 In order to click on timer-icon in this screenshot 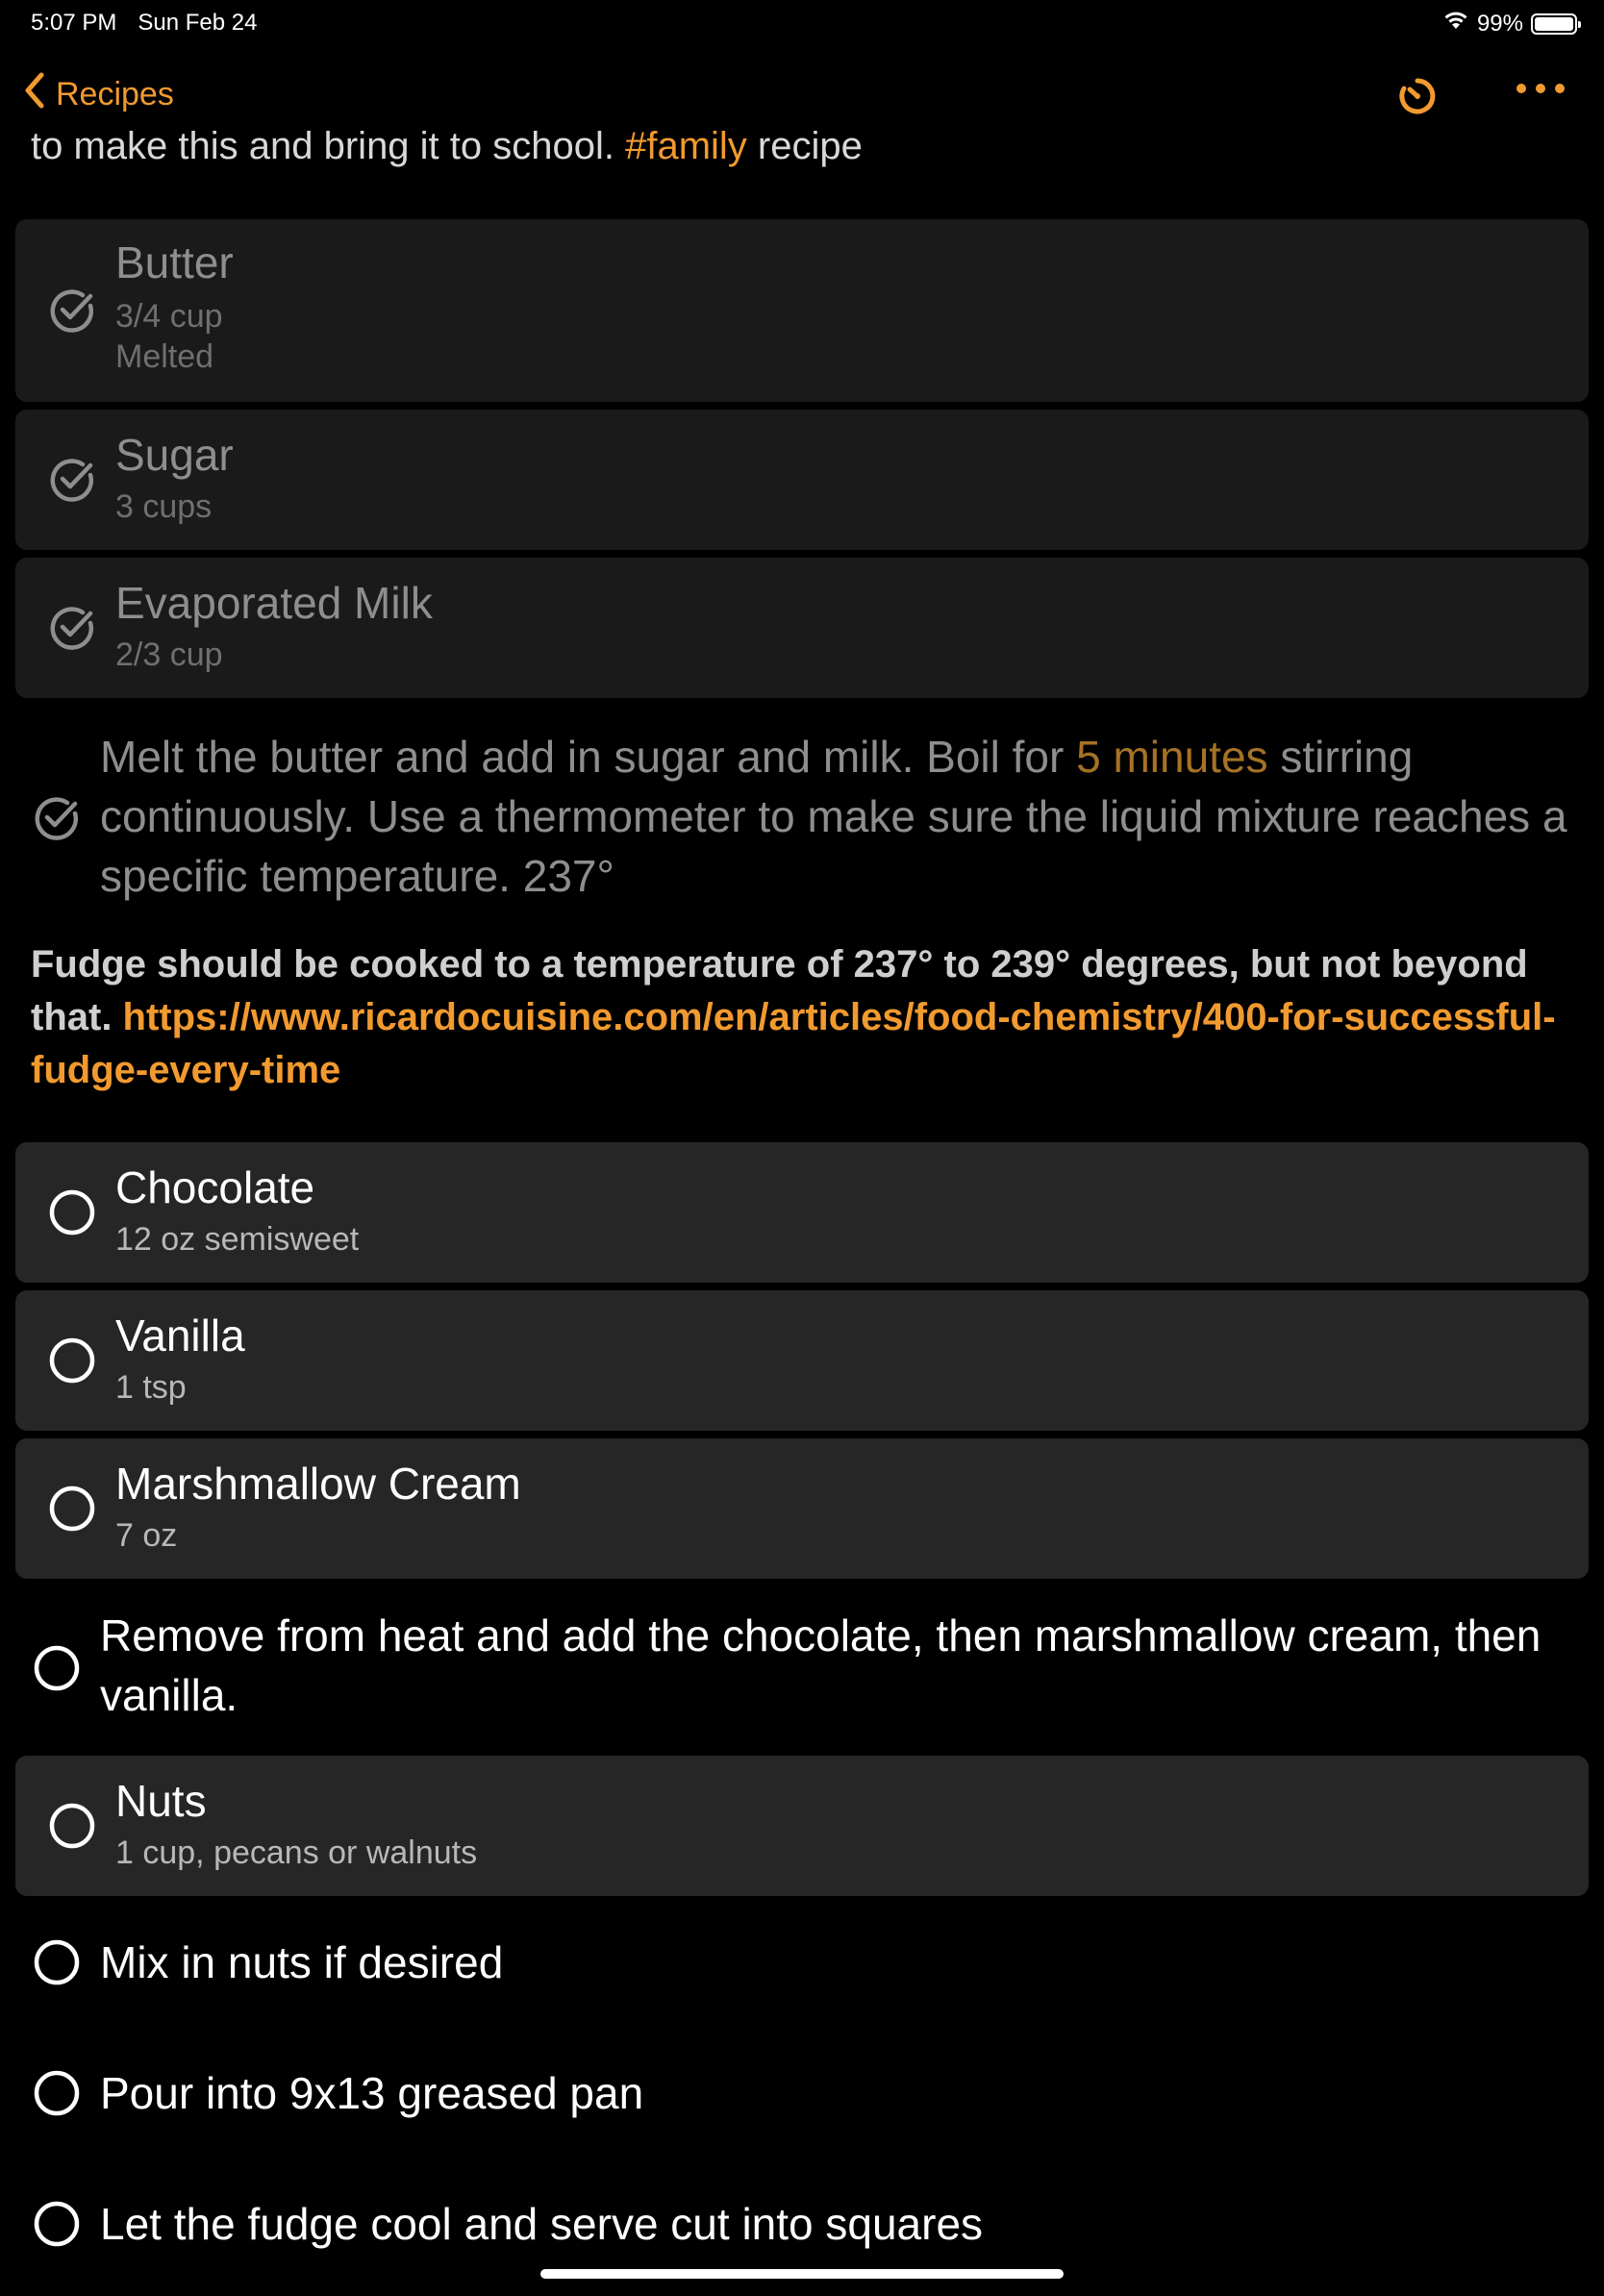, I will do `click(1417, 99)`.